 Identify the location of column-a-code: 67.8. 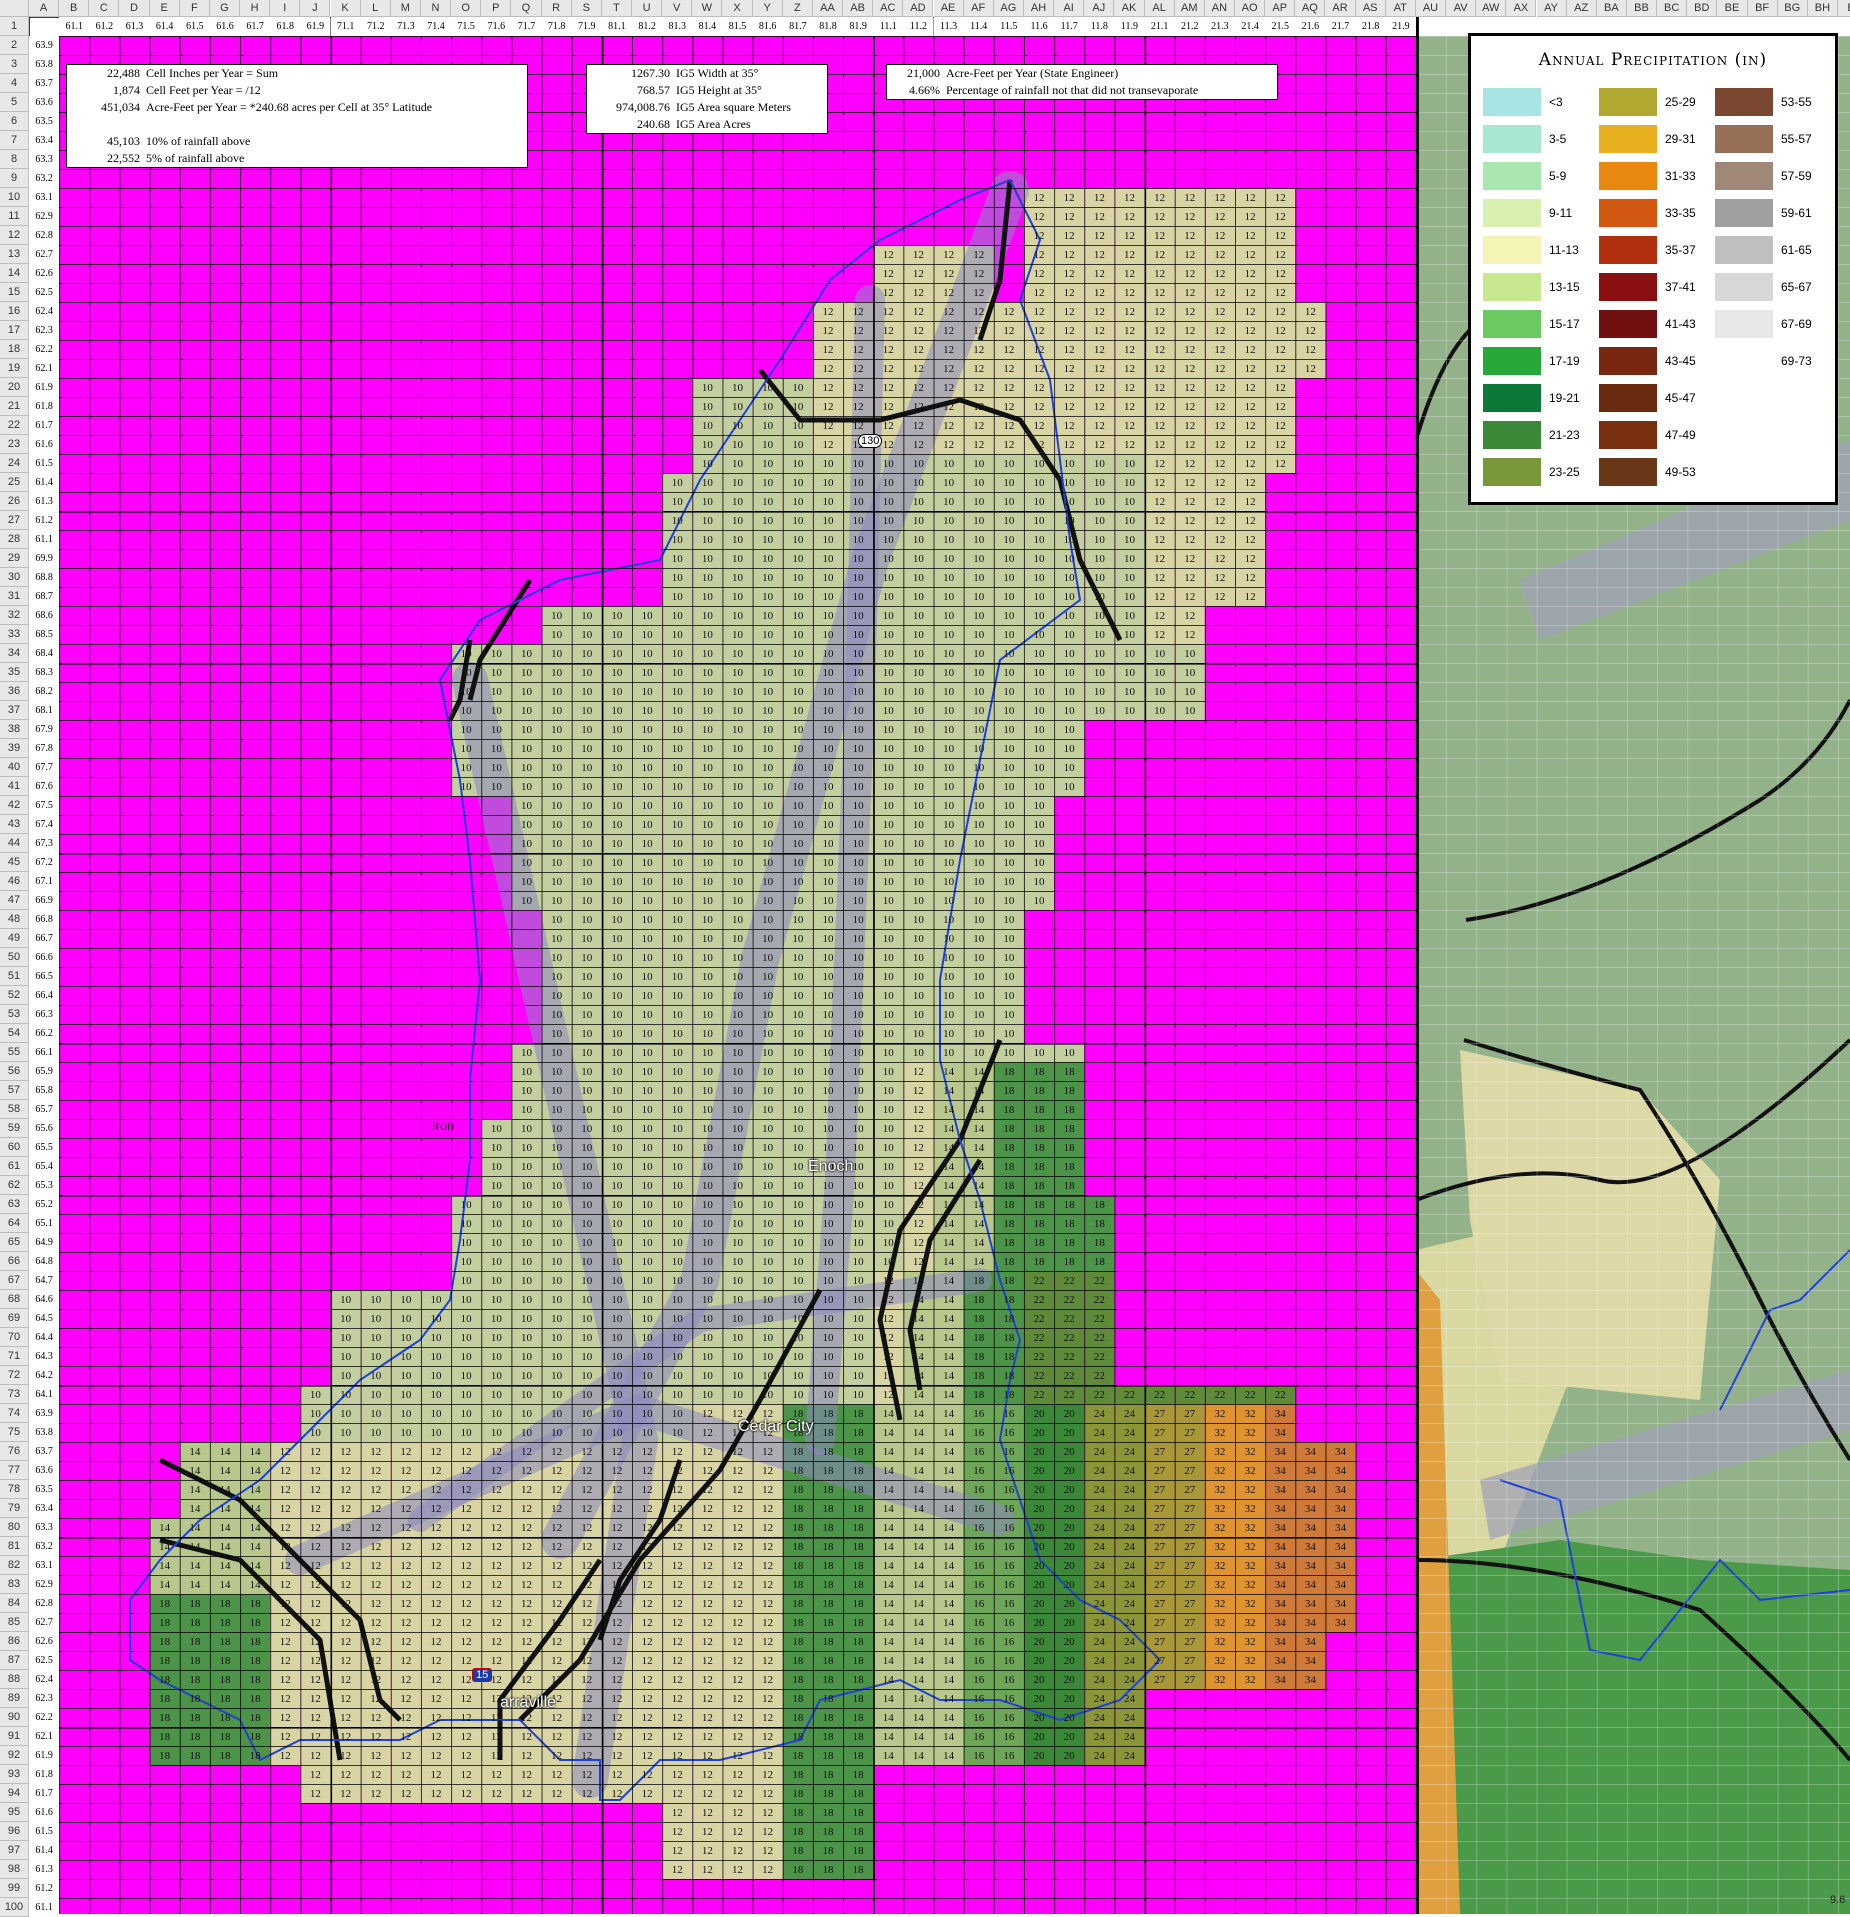
(44, 748).